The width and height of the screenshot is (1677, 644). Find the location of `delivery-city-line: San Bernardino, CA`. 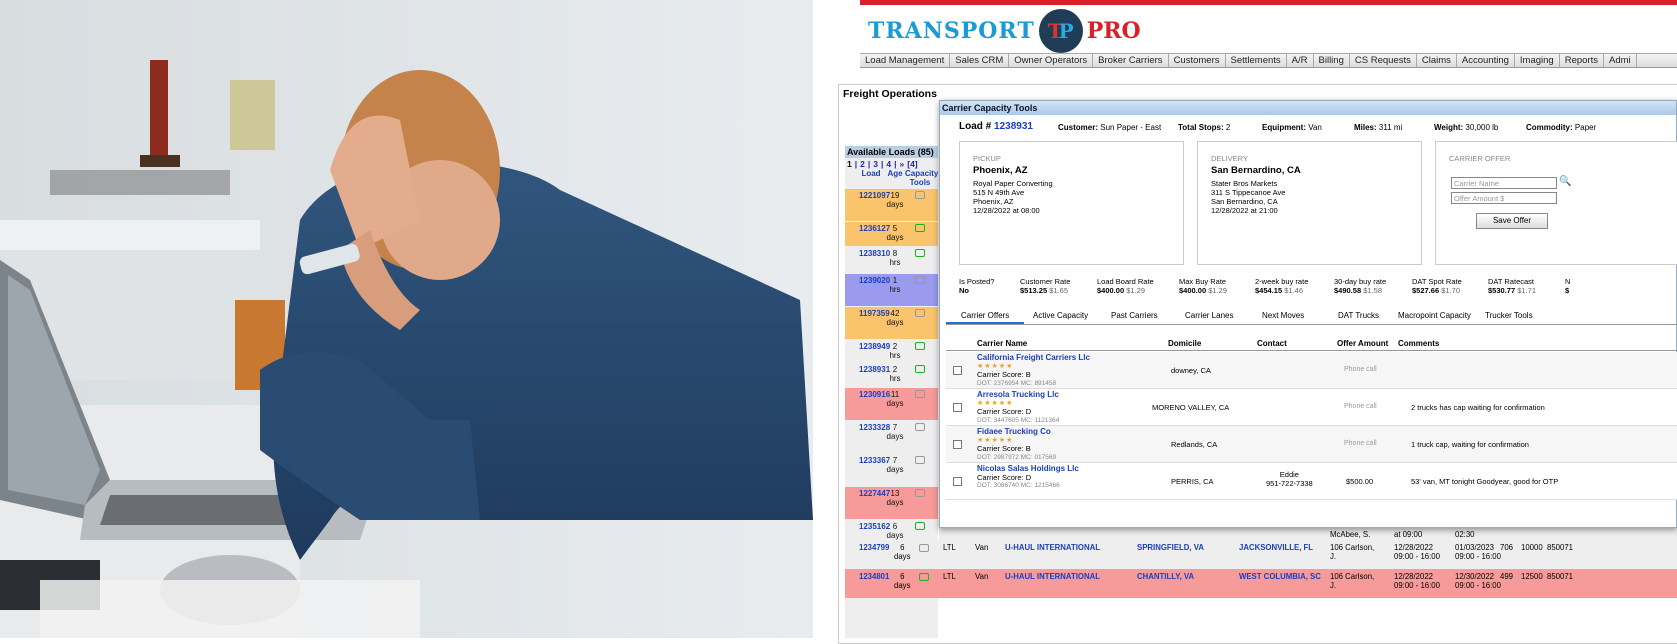

delivery-city-line: San Bernardino, CA is located at coordinates (1244, 201).